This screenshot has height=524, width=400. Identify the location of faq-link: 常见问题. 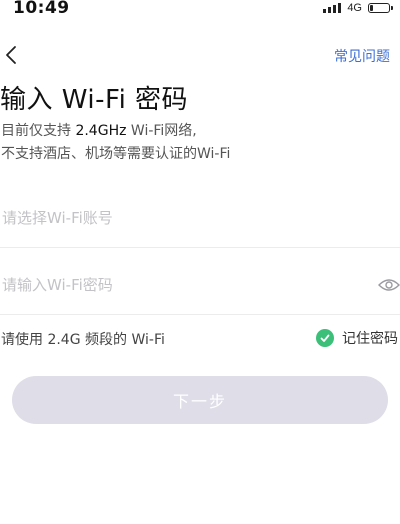
(362, 56).